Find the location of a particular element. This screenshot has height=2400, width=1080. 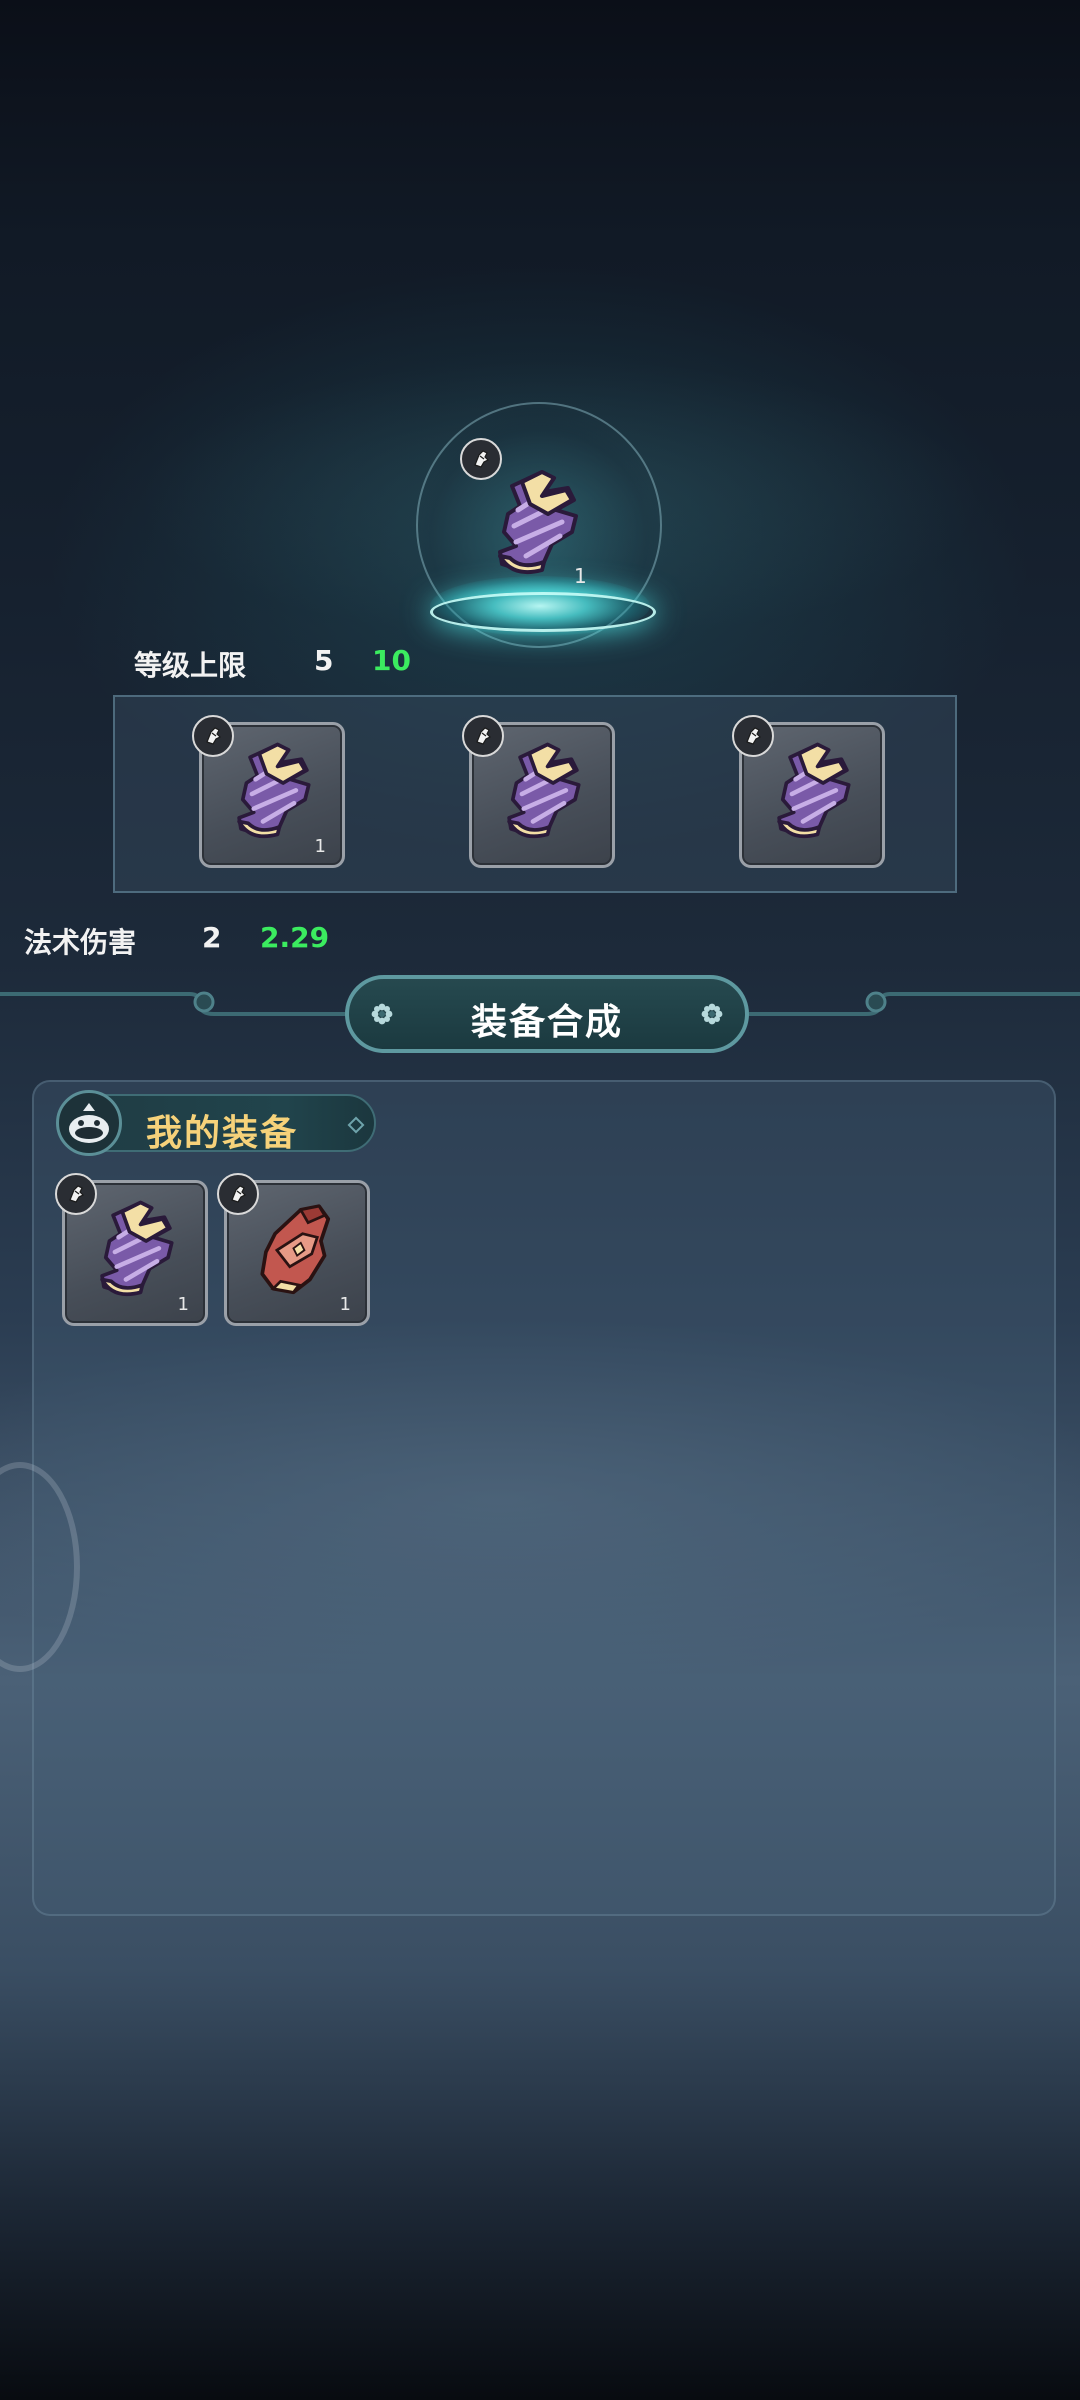

inventory-slot-2: 1 is located at coordinates (293, 1249).